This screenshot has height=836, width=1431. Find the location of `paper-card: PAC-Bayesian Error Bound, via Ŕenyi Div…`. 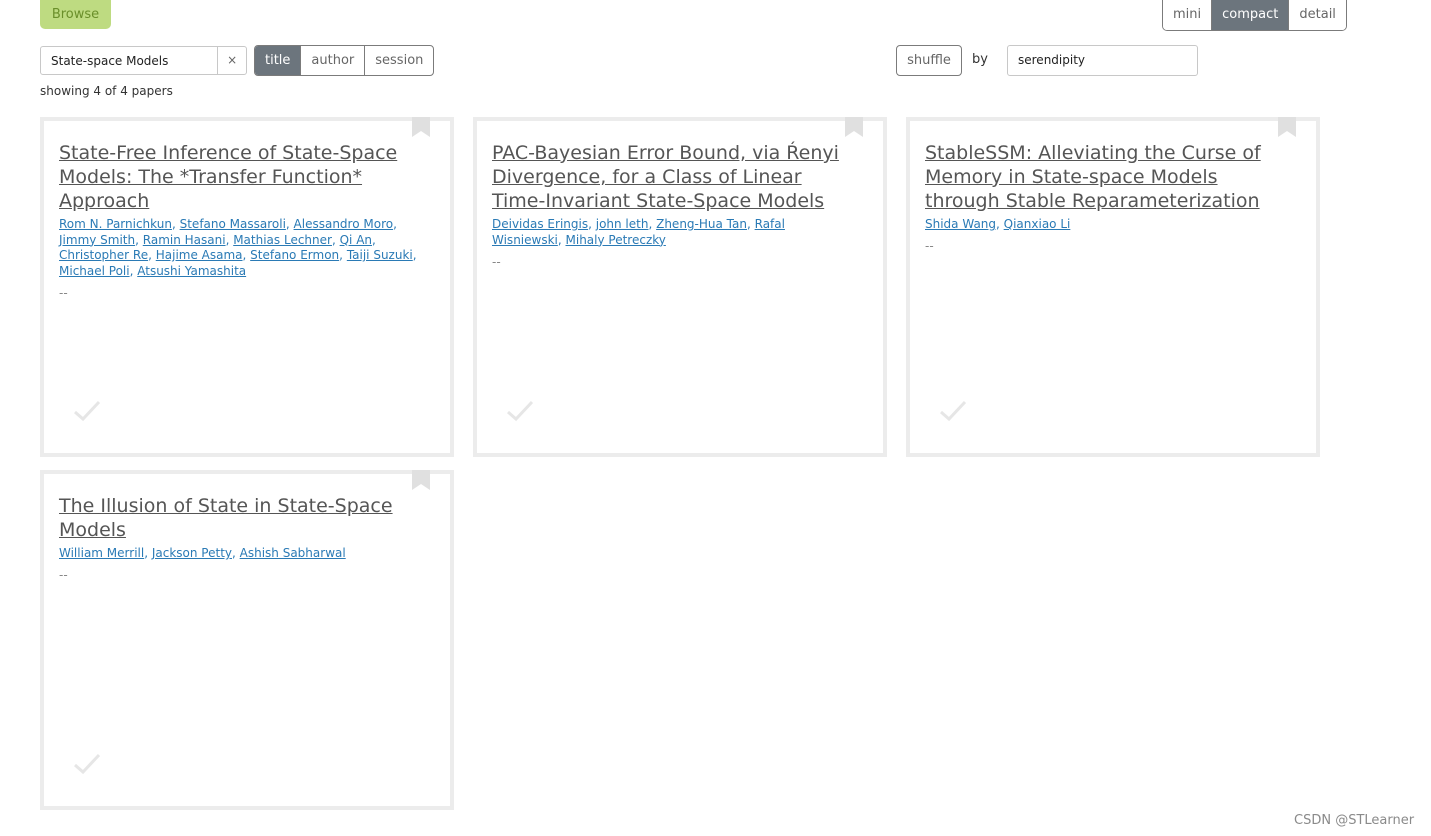

paper-card: PAC-Bayesian Error Bound, via Ŕenyi Div… is located at coordinates (680, 287).